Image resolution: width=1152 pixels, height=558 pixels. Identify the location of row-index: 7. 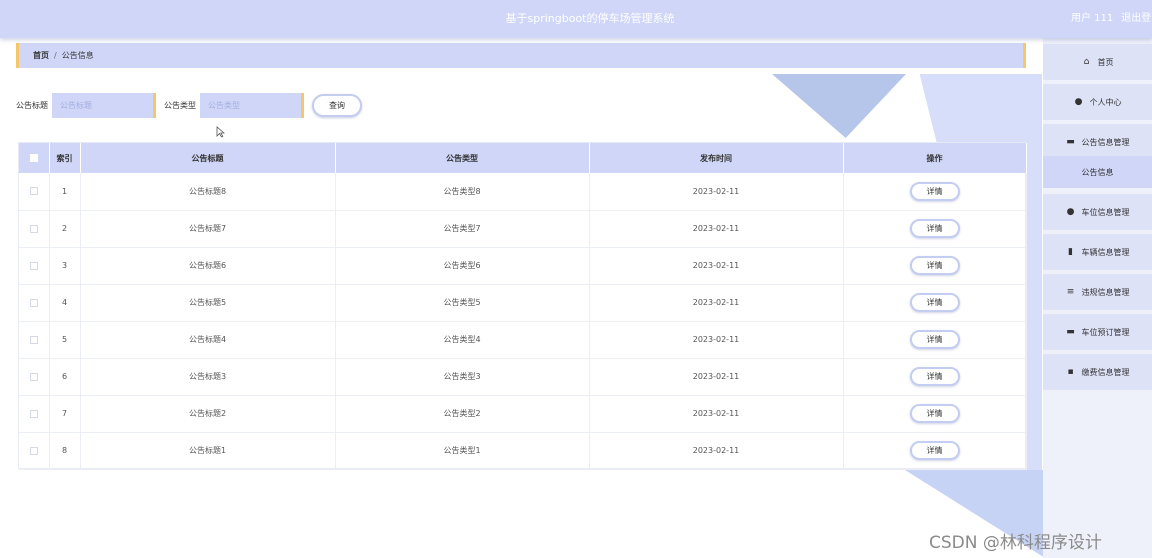
(65, 413).